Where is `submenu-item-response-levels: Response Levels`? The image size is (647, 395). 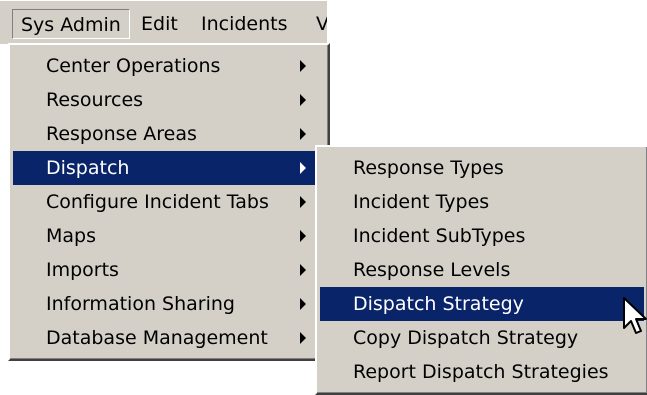 submenu-item-response-levels: Response Levels is located at coordinates (482, 270).